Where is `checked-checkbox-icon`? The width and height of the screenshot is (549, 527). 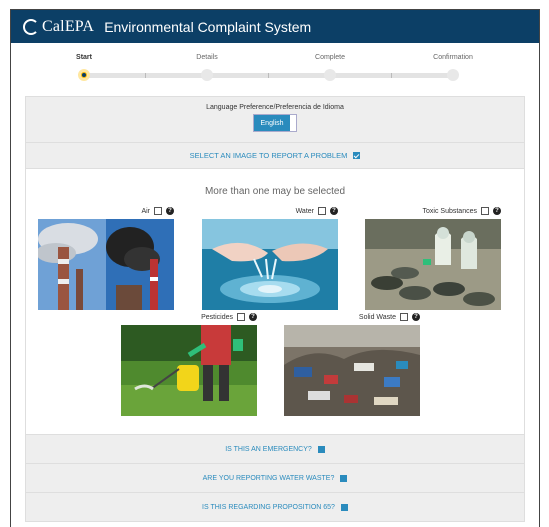 checked-checkbox-icon is located at coordinates (357, 155).